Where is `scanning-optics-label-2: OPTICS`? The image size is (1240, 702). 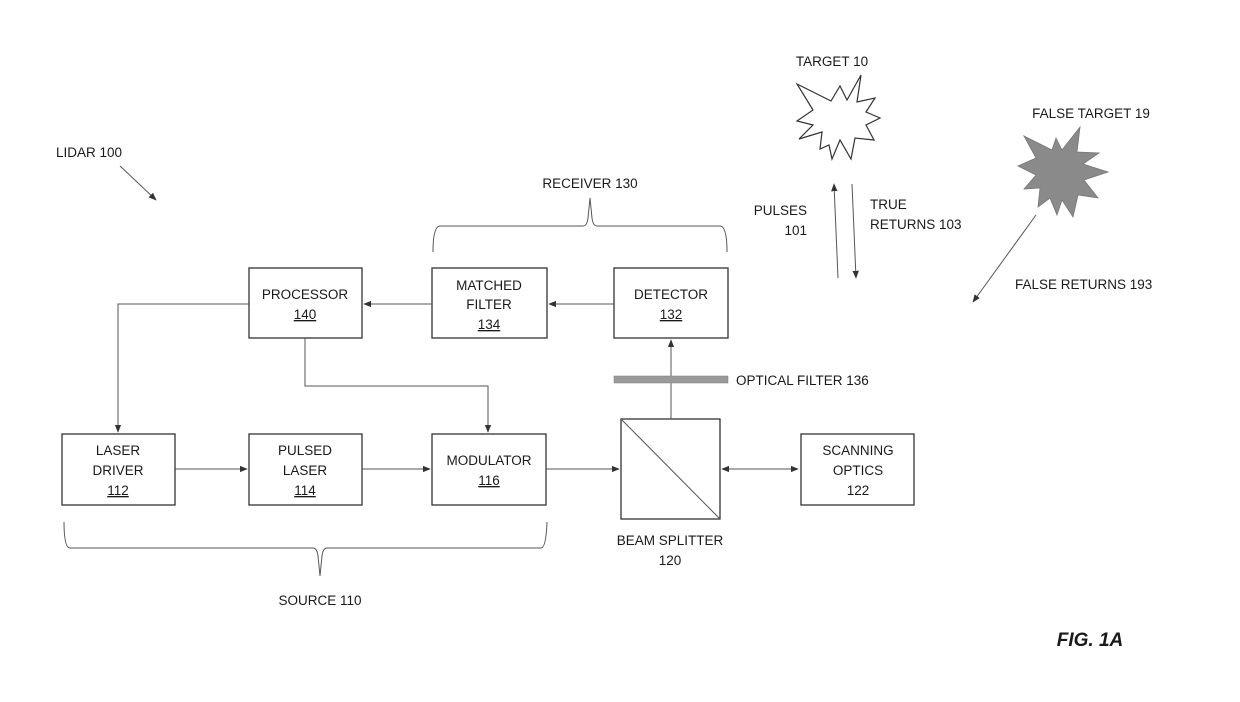 scanning-optics-label-2: OPTICS is located at coordinates (858, 470).